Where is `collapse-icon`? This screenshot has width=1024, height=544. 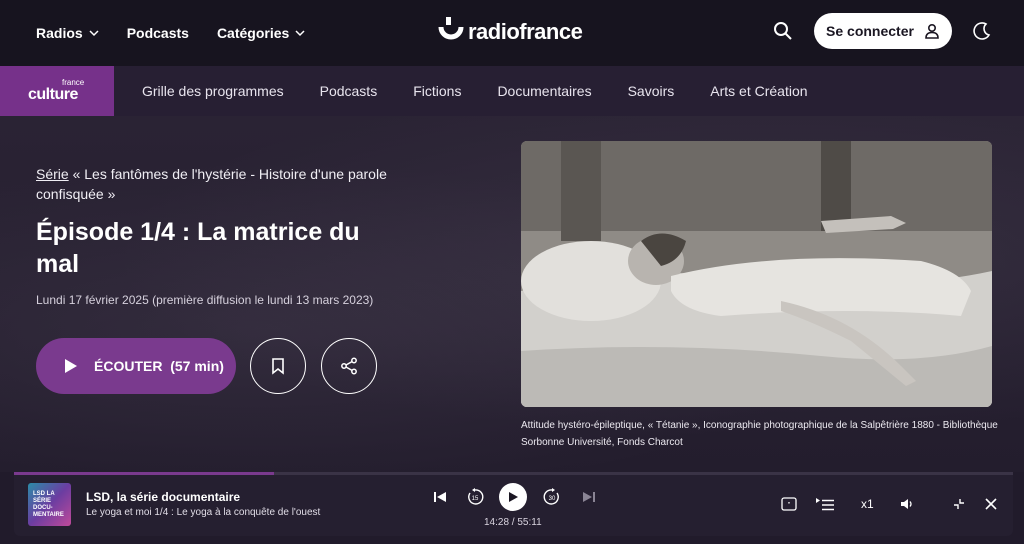
collapse-icon is located at coordinates (959, 504).